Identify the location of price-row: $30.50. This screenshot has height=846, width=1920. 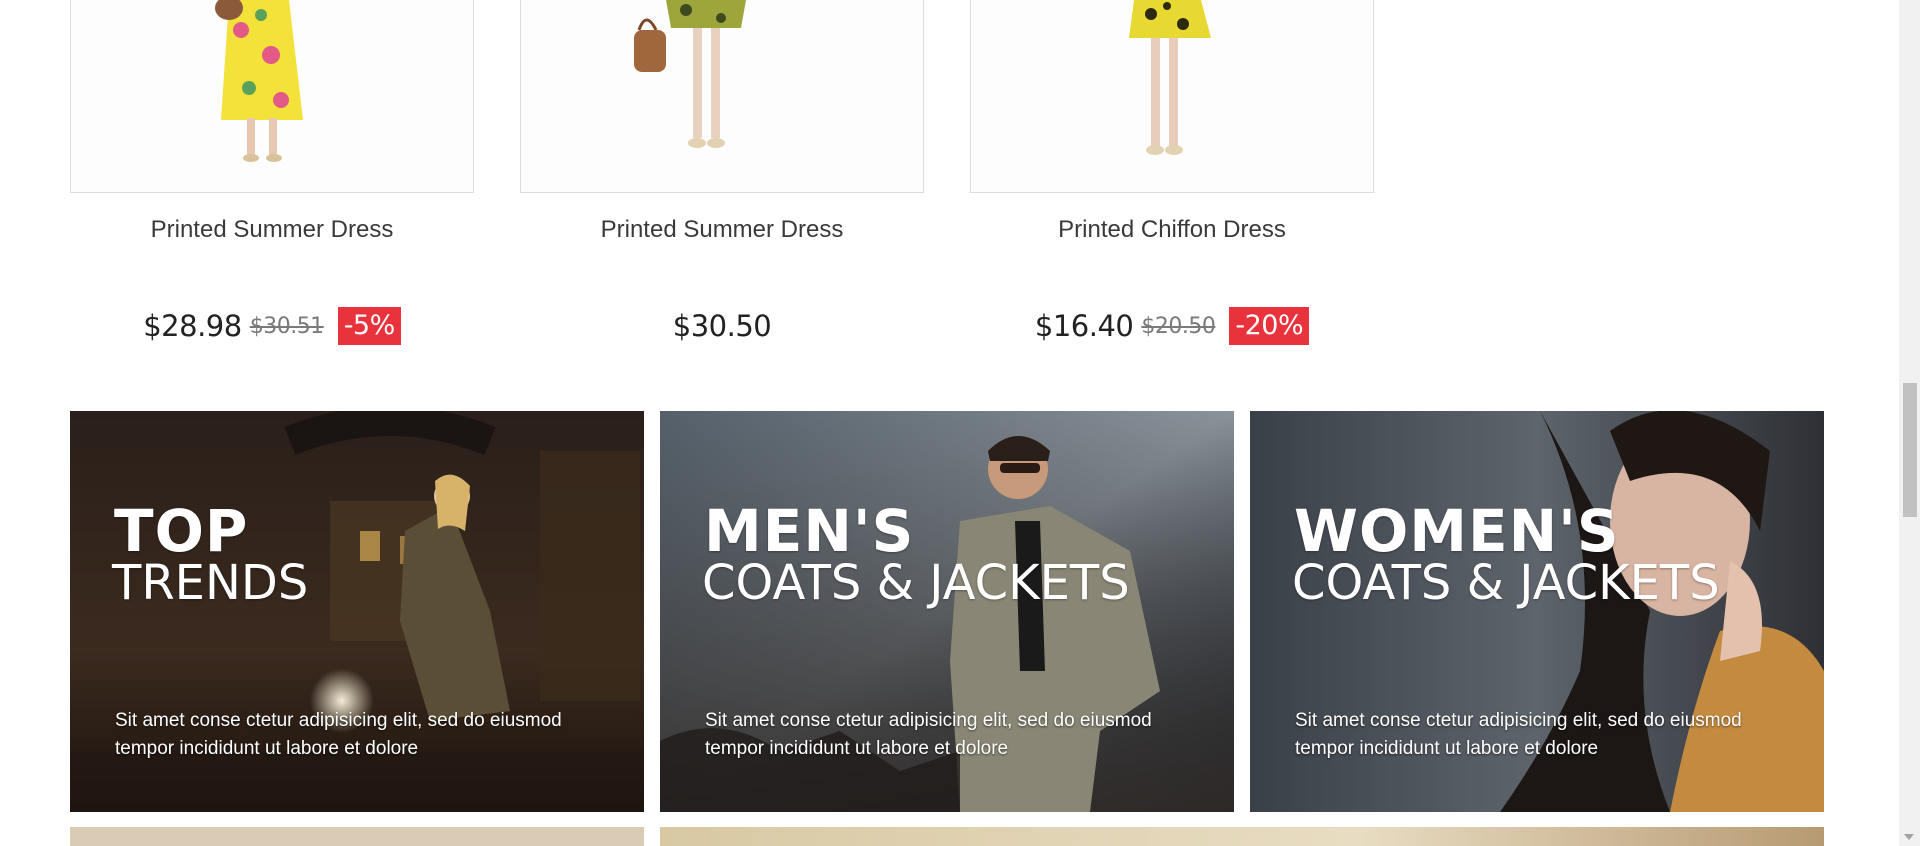
(722, 326).